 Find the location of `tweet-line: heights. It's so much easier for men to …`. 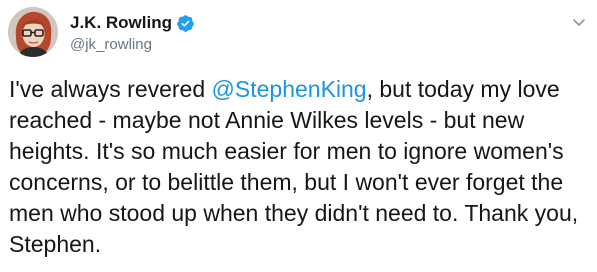

tweet-line: heights. It's so much easier for men to … is located at coordinates (286, 151).